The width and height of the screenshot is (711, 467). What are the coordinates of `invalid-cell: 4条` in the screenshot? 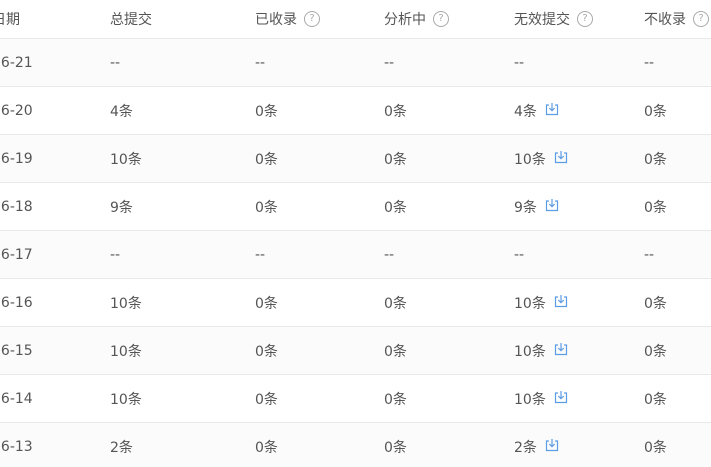 It's located at (536, 110).